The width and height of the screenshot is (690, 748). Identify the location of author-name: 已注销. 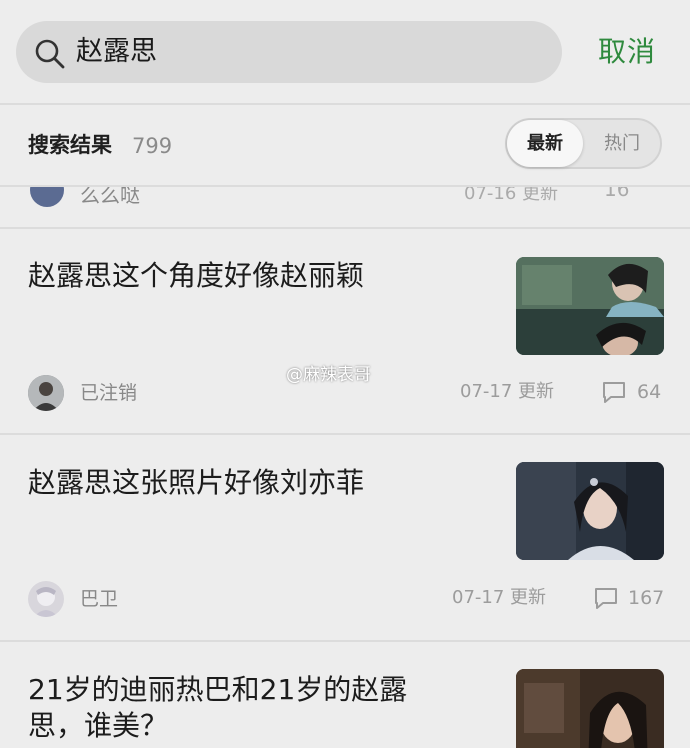
(109, 393).